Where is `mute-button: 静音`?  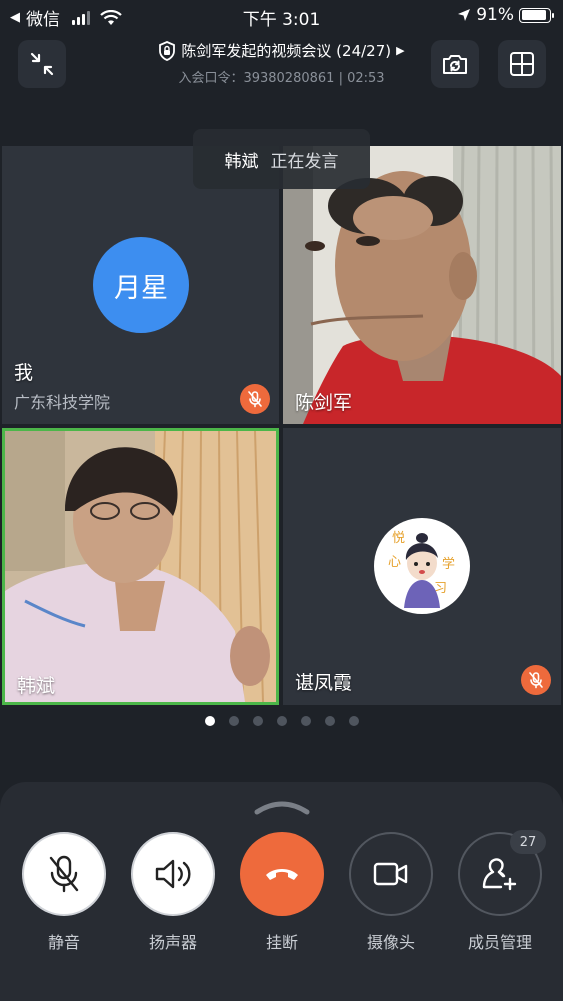
mute-button: 静音 is located at coordinates (64, 892).